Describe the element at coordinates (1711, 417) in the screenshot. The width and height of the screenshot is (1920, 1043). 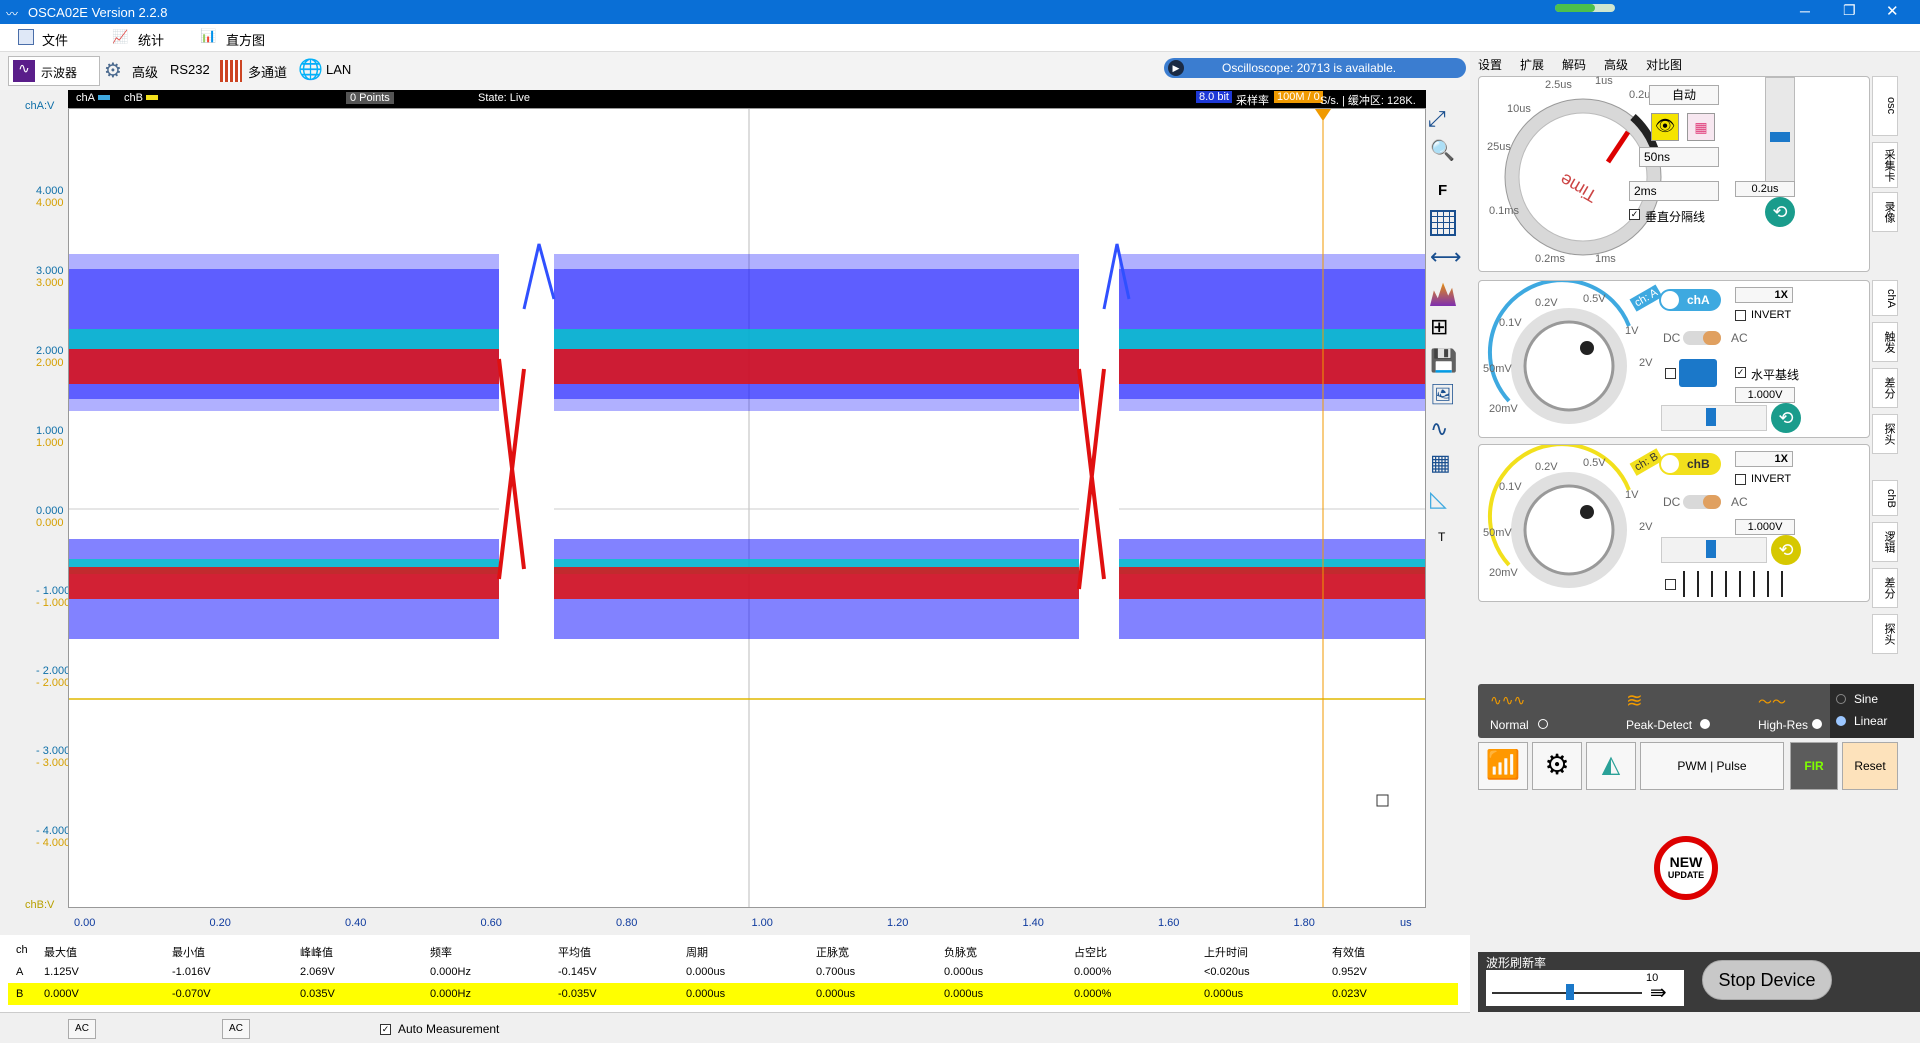
I see `cha-slider-handle` at that location.